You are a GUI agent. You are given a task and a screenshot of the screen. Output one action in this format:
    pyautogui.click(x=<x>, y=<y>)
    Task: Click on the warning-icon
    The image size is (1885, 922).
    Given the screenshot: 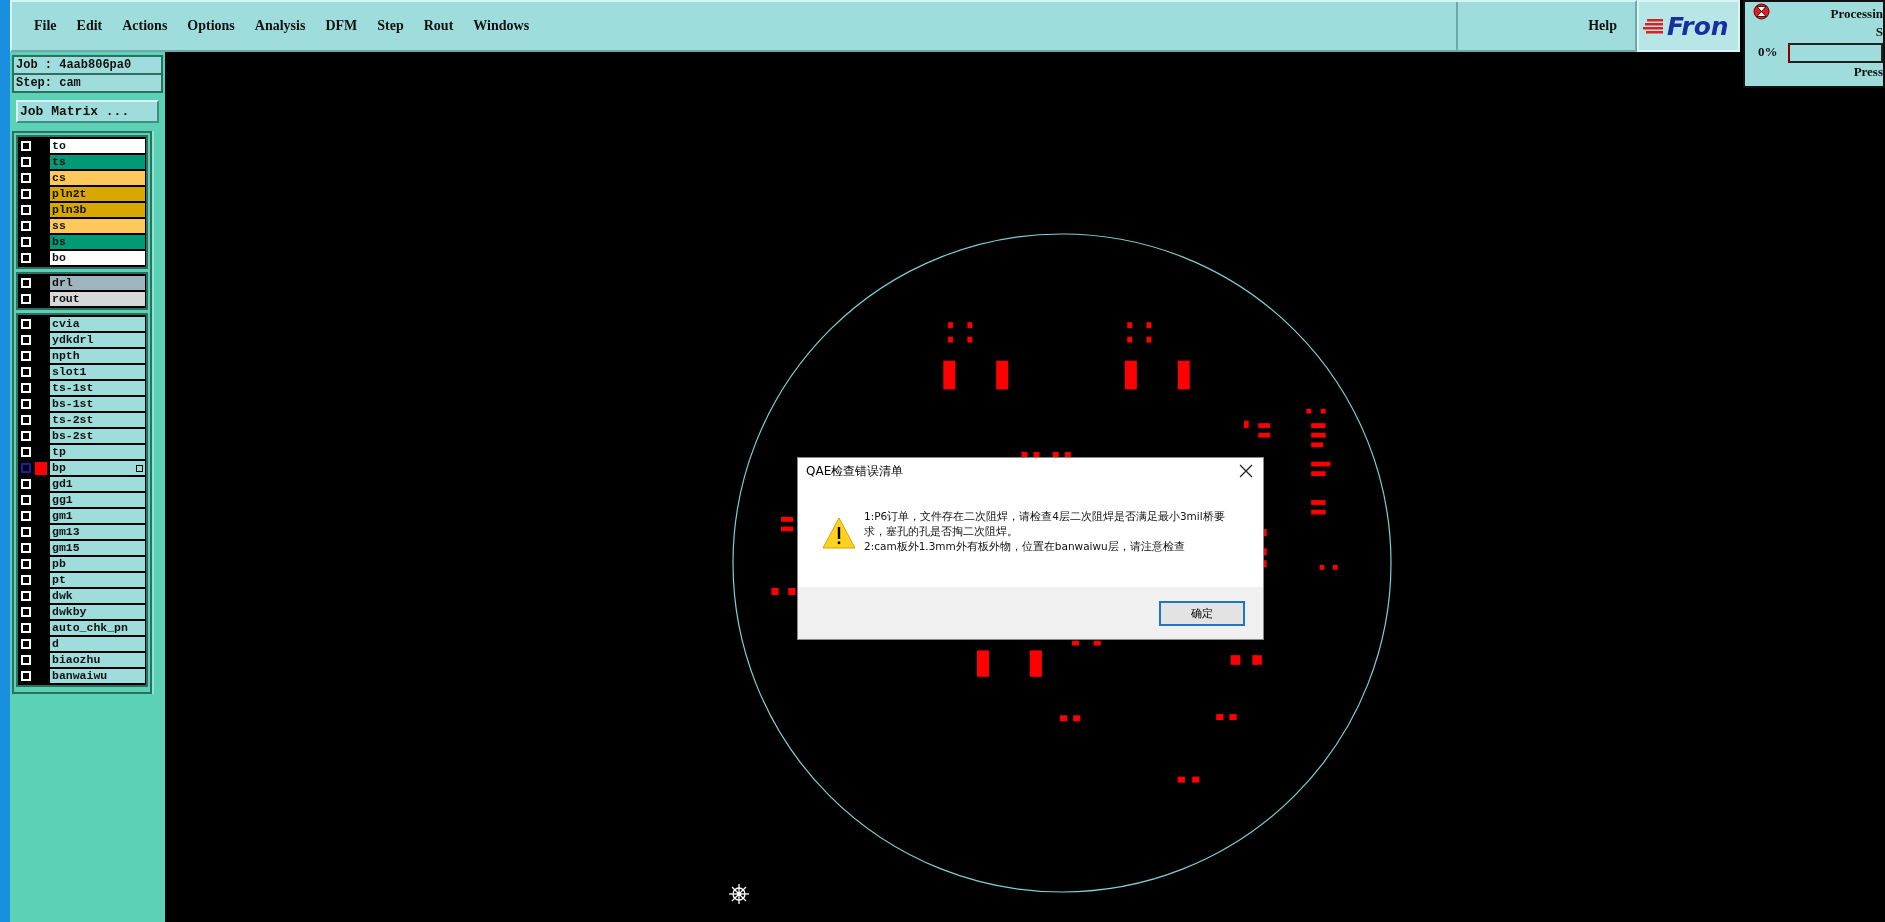 What is the action you would take?
    pyautogui.click(x=839, y=533)
    